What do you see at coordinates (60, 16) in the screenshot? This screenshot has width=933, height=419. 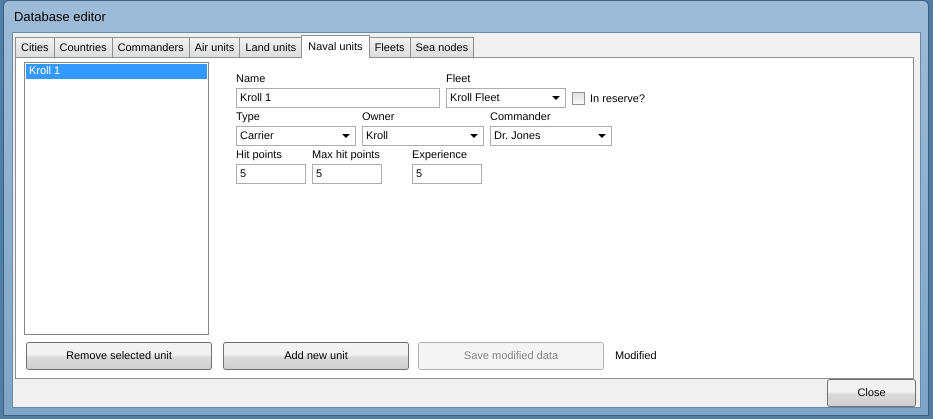 I see `window-title: Database editor` at bounding box center [60, 16].